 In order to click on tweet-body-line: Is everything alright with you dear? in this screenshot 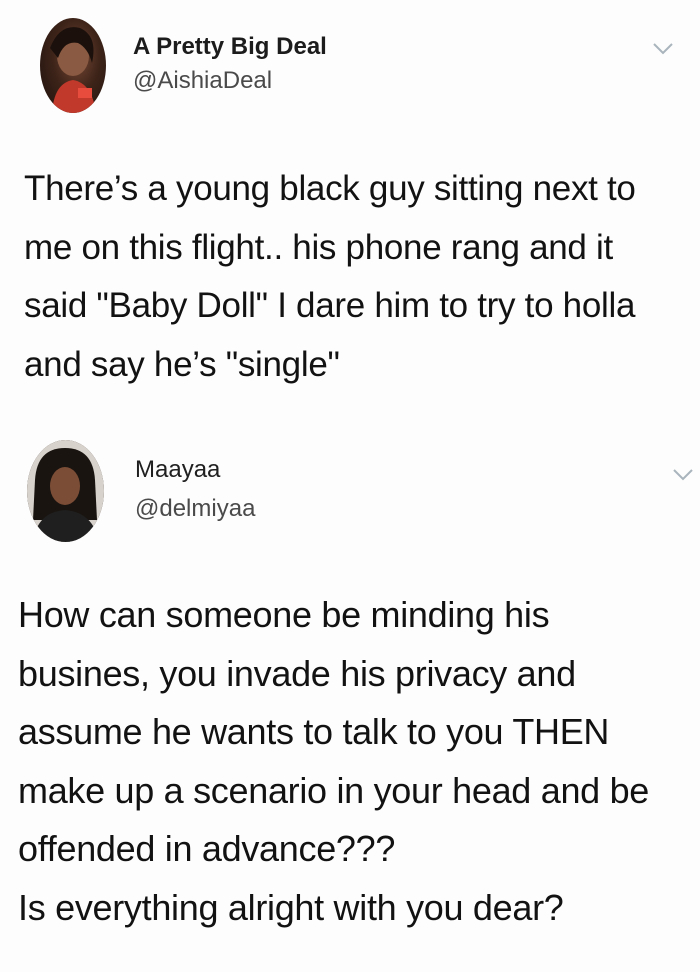, I will do `click(291, 907)`.